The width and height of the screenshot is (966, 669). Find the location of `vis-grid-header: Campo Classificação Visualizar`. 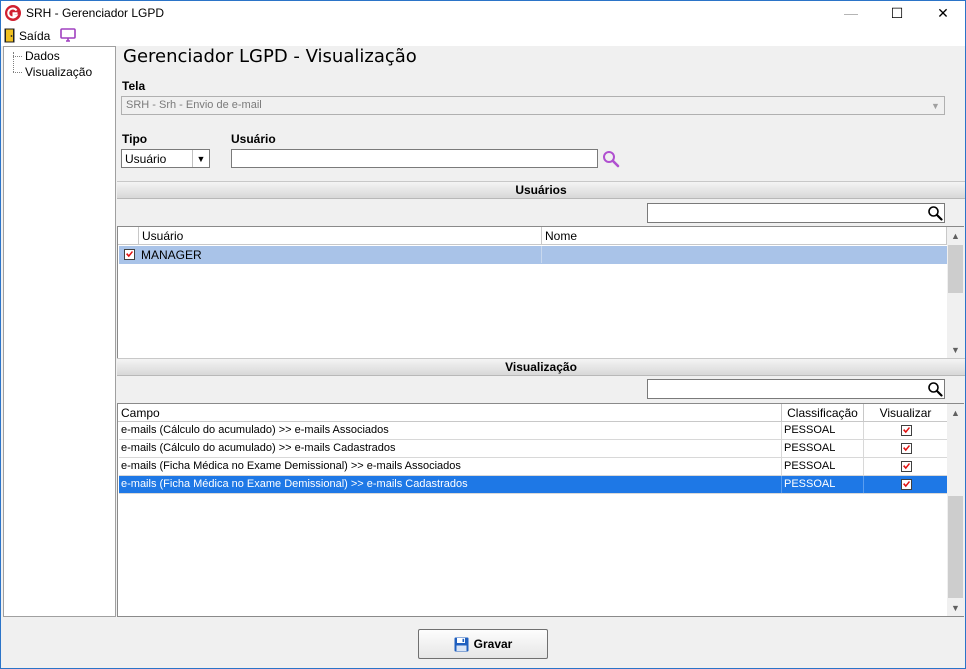

vis-grid-header: Campo Classificação Visualizar is located at coordinates (532, 413).